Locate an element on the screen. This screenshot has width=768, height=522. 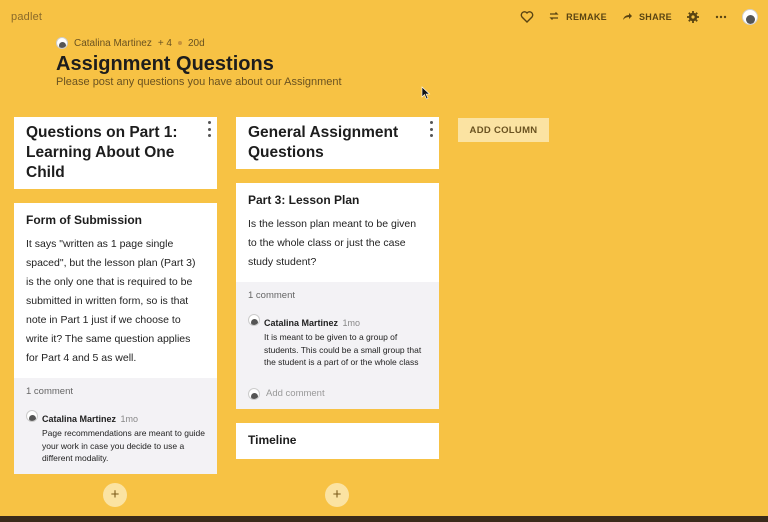
remake-label: REMAKE is located at coordinates (586, 17).